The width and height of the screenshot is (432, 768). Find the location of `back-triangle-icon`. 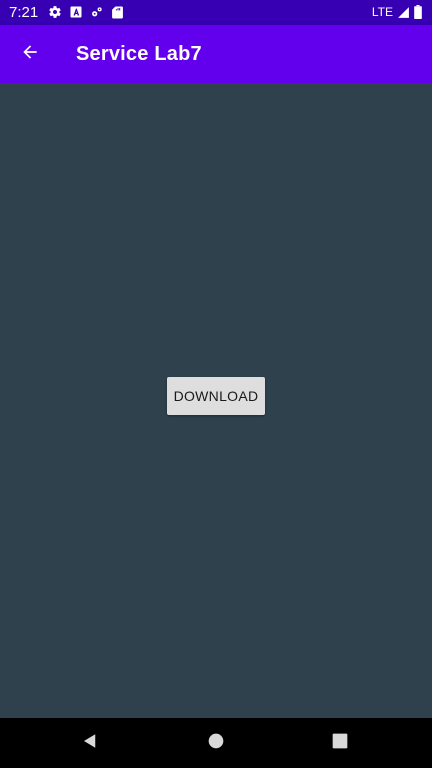

back-triangle-icon is located at coordinates (90, 743).